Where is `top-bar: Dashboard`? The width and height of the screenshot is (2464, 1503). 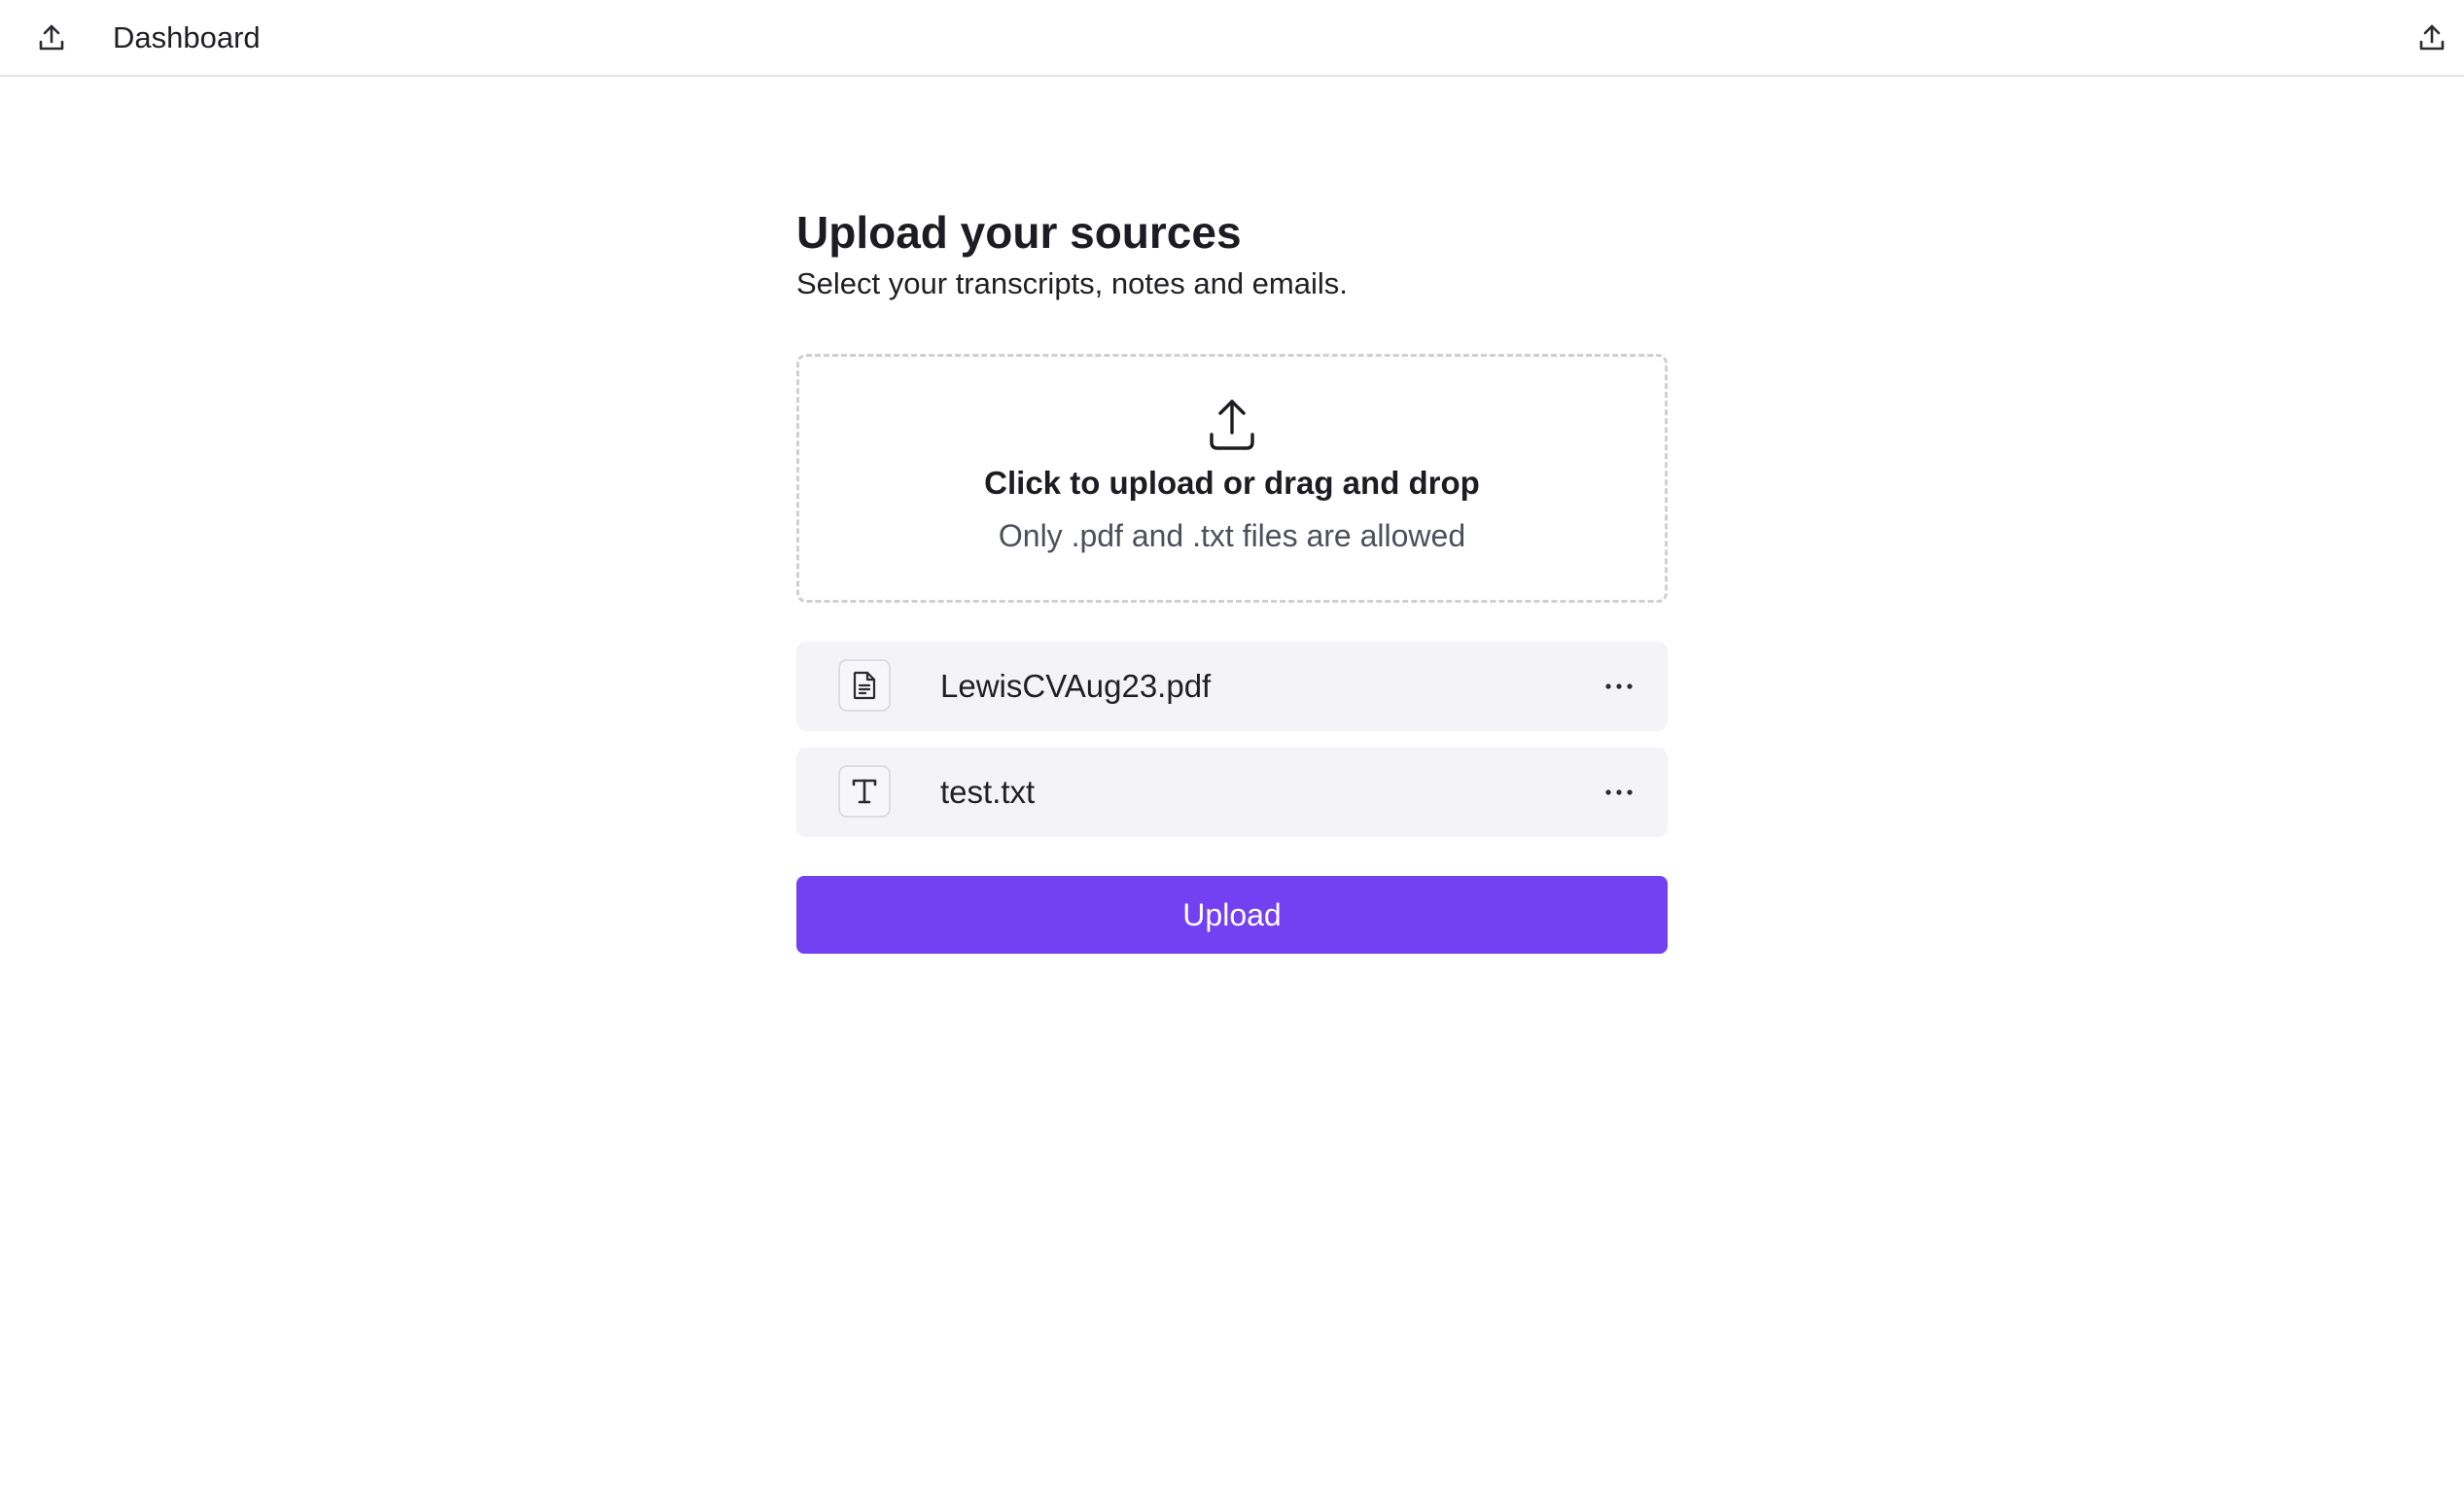
top-bar: Dashboard is located at coordinates (1232, 38).